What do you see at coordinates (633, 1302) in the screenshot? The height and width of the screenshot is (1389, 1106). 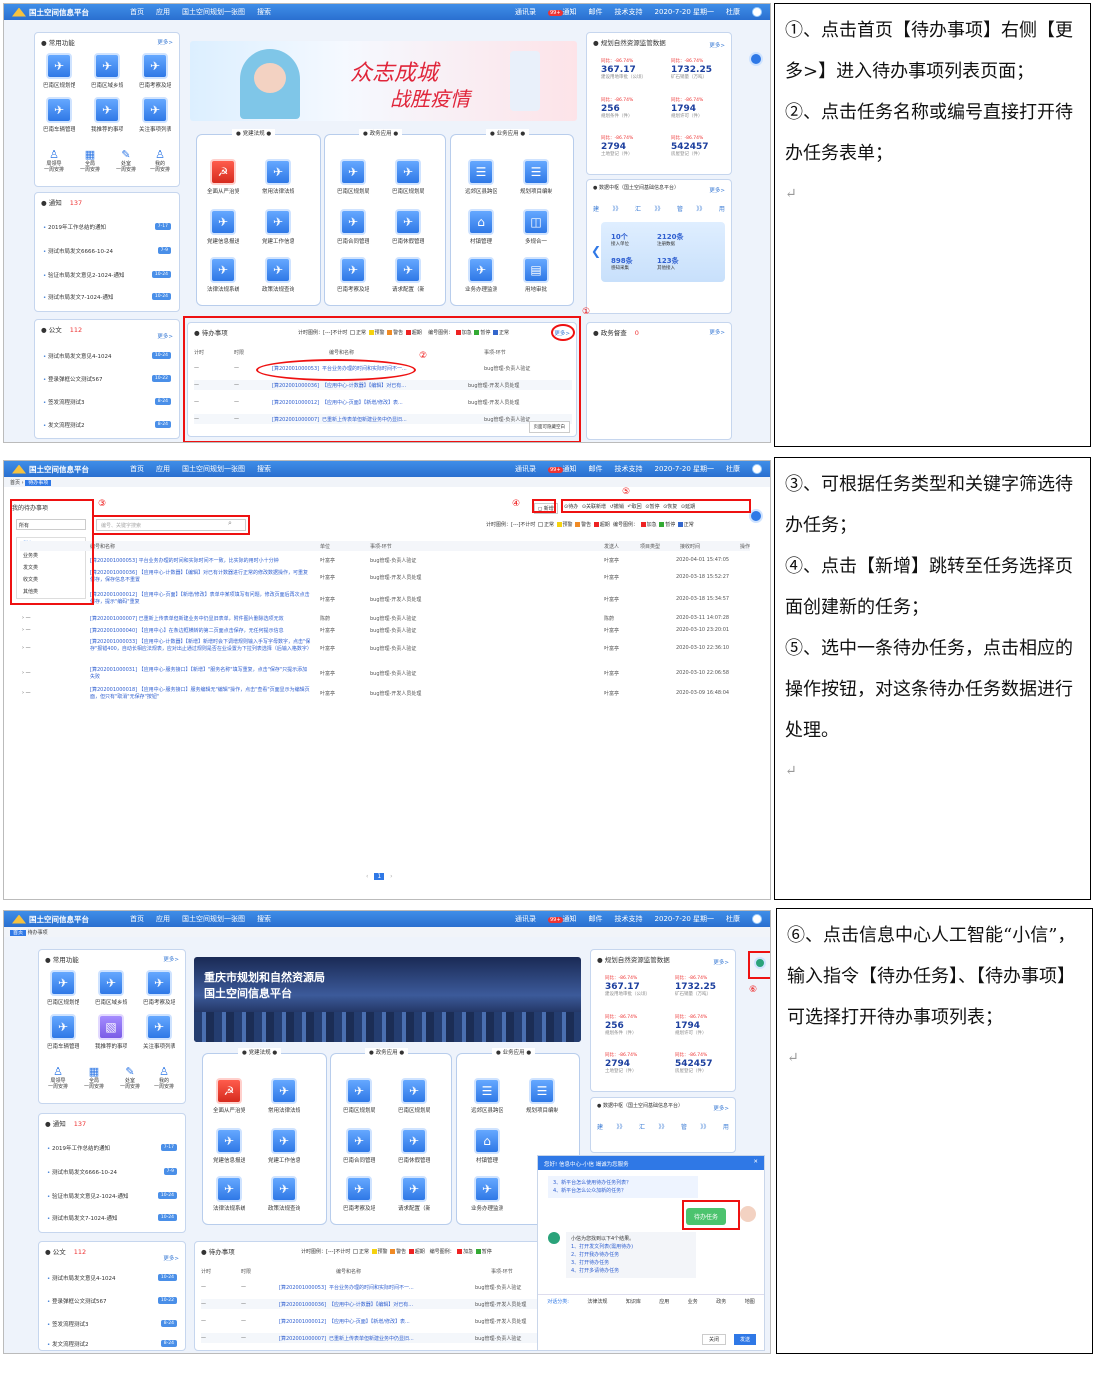 I see `chat-tab: 知识库` at bounding box center [633, 1302].